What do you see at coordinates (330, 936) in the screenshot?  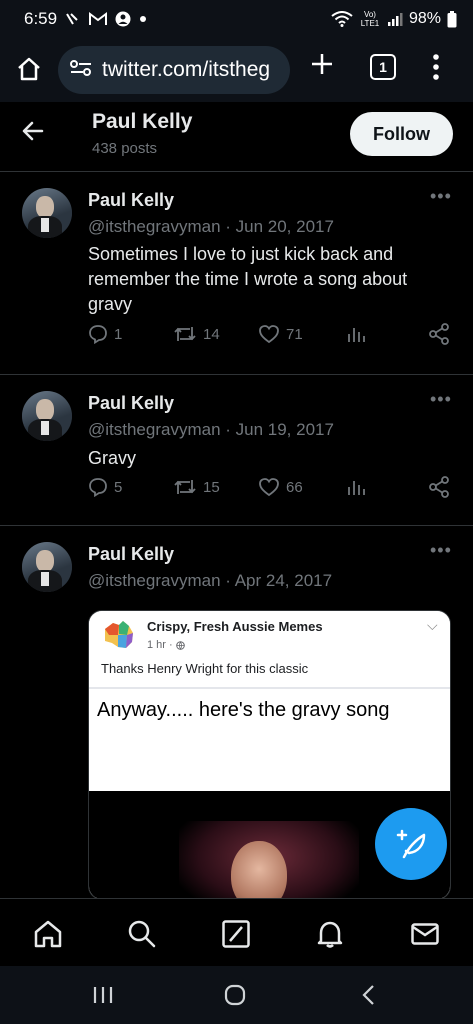 I see `notifications-bell-icon` at bounding box center [330, 936].